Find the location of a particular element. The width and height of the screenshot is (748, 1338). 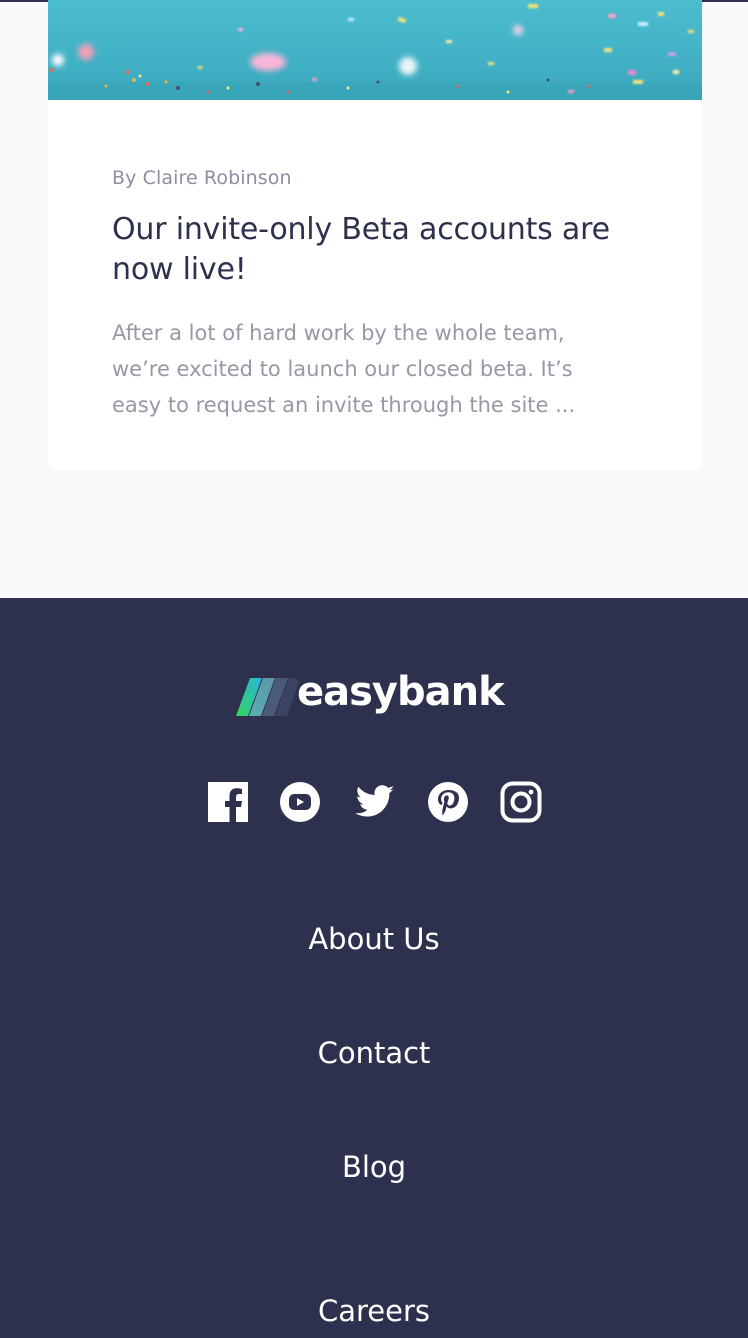

article-author: By Claire Robinson is located at coordinates (202, 178).